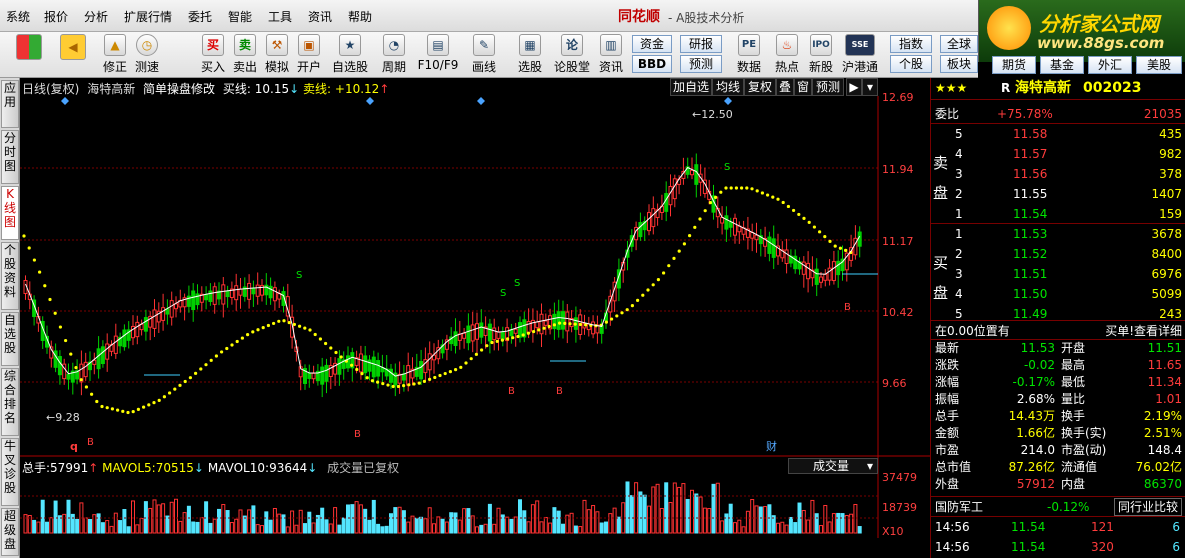 The width and height of the screenshot is (1185, 558). Describe the element at coordinates (394, 45) in the screenshot. I see `cycle-icon: ◔` at that location.